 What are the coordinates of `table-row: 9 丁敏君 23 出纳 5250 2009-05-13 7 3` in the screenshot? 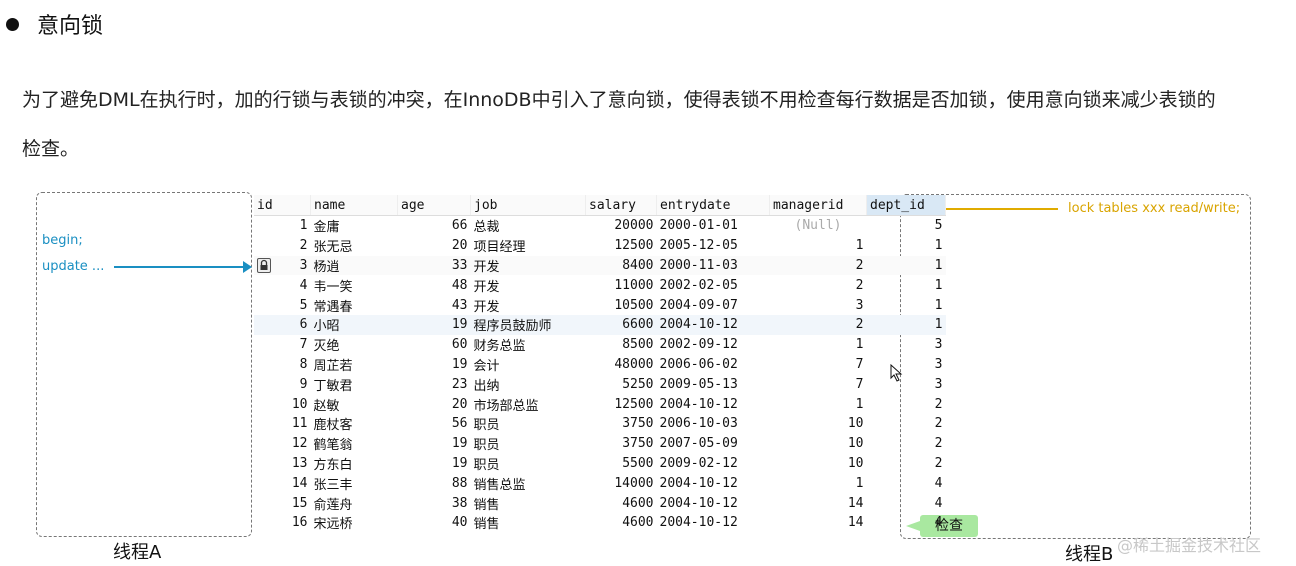 It's located at (600, 384).